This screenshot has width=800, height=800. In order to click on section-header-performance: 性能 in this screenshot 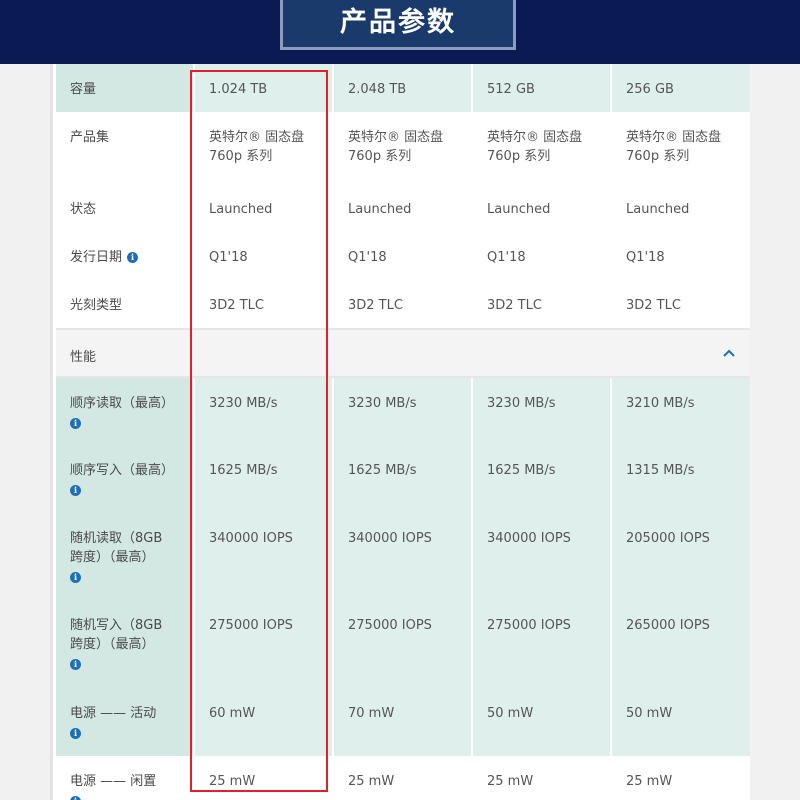, I will do `click(403, 353)`.